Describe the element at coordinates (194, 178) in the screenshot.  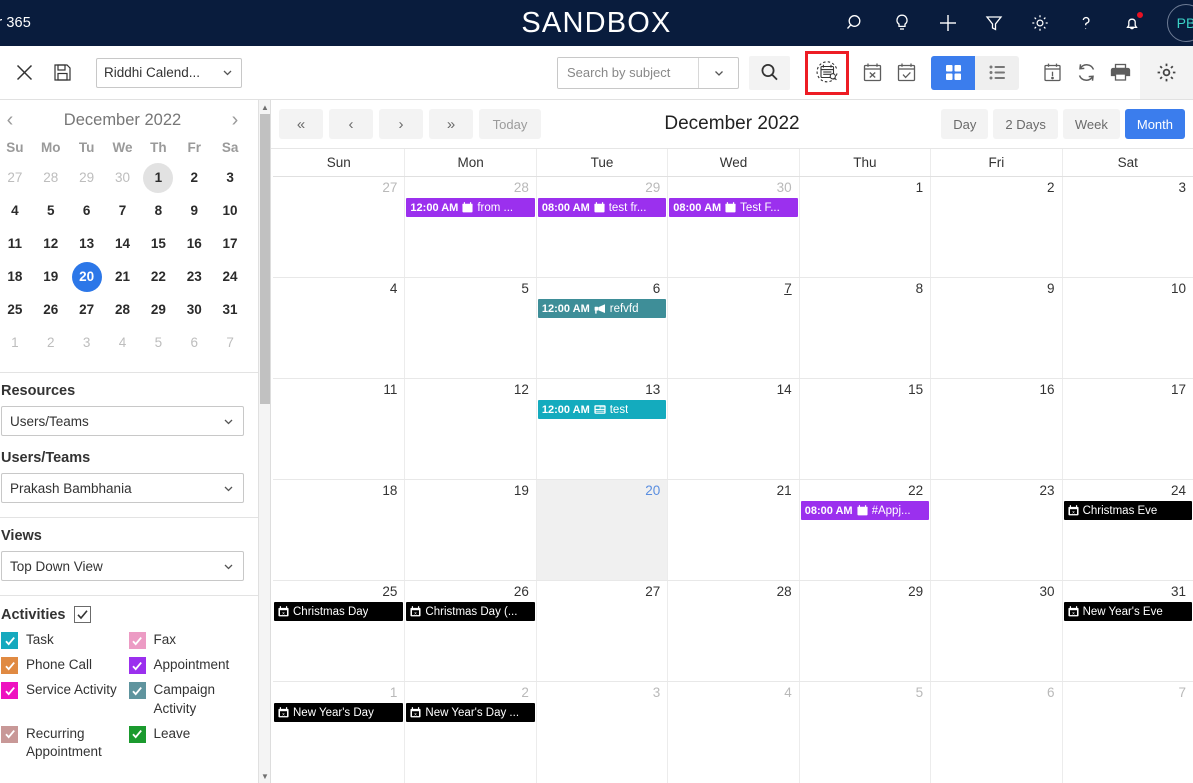
I see `mini-calendar-day: 2` at that location.